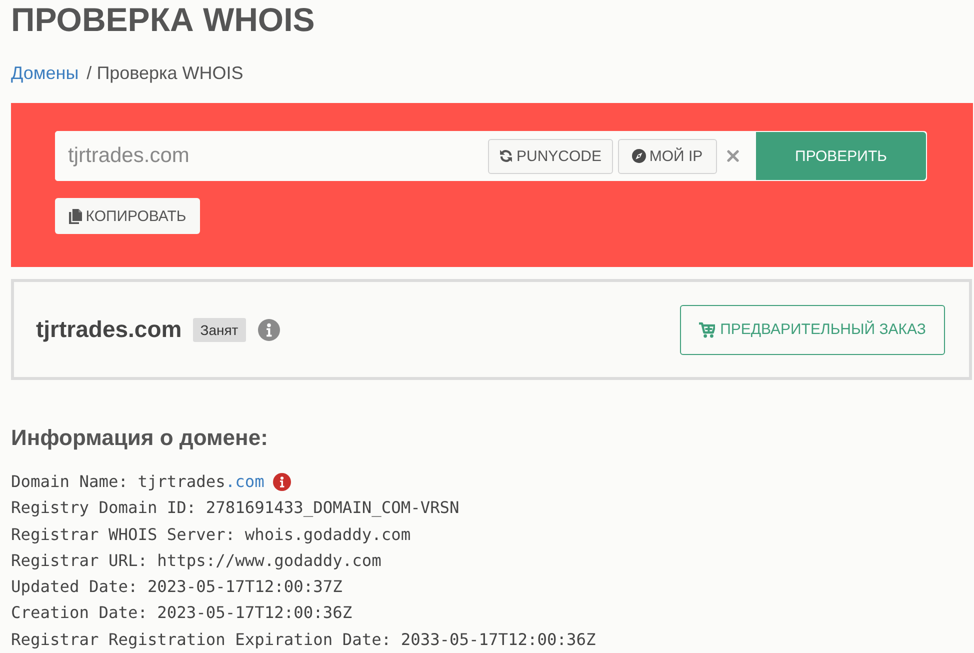  What do you see at coordinates (140, 438) in the screenshot?
I see `section-heading: Информация о домене:` at bounding box center [140, 438].